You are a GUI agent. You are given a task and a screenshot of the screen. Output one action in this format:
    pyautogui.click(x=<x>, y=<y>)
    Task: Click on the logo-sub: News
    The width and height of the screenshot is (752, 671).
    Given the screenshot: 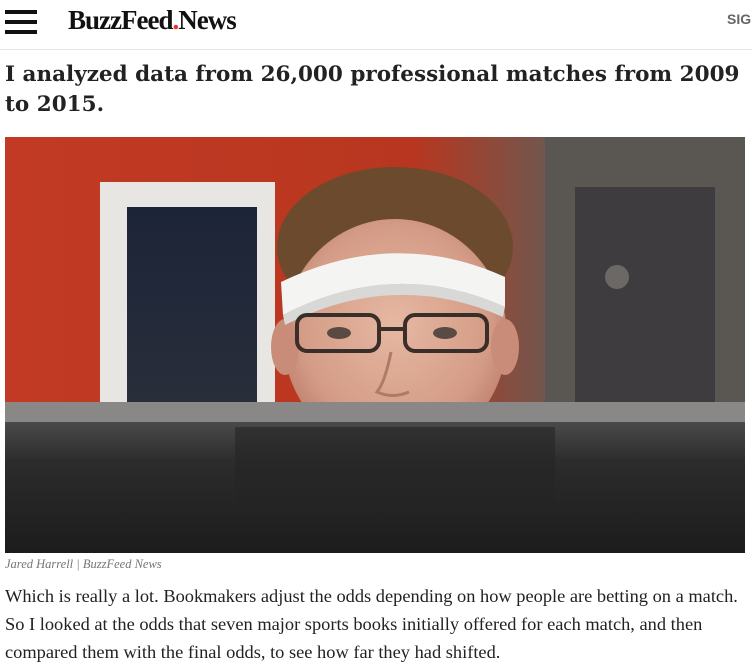 What is the action you would take?
    pyautogui.click(x=207, y=20)
    